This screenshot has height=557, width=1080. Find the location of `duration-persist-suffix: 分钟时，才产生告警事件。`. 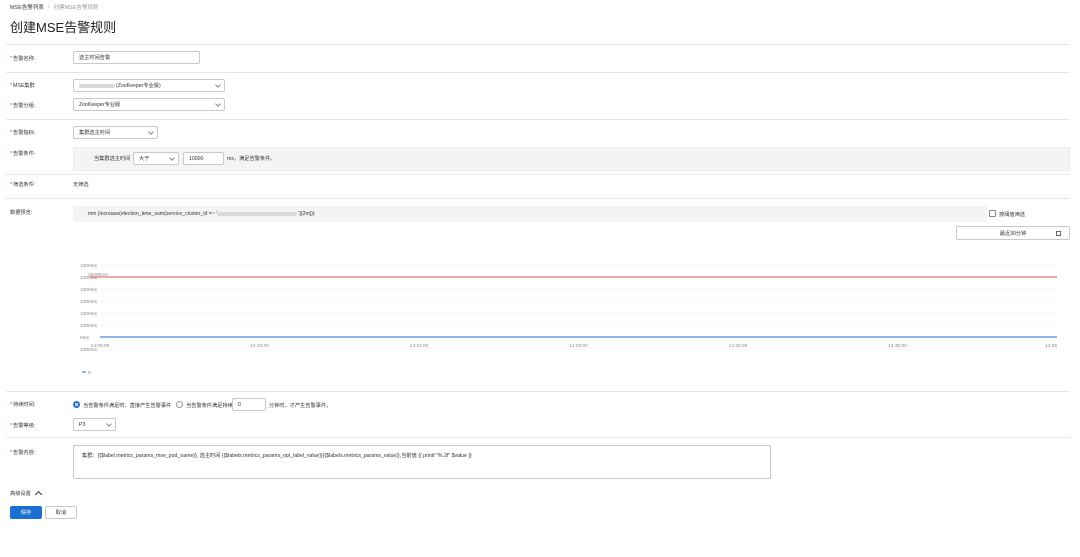

duration-persist-suffix: 分钟时，才产生告警事件。 is located at coordinates (300, 406).